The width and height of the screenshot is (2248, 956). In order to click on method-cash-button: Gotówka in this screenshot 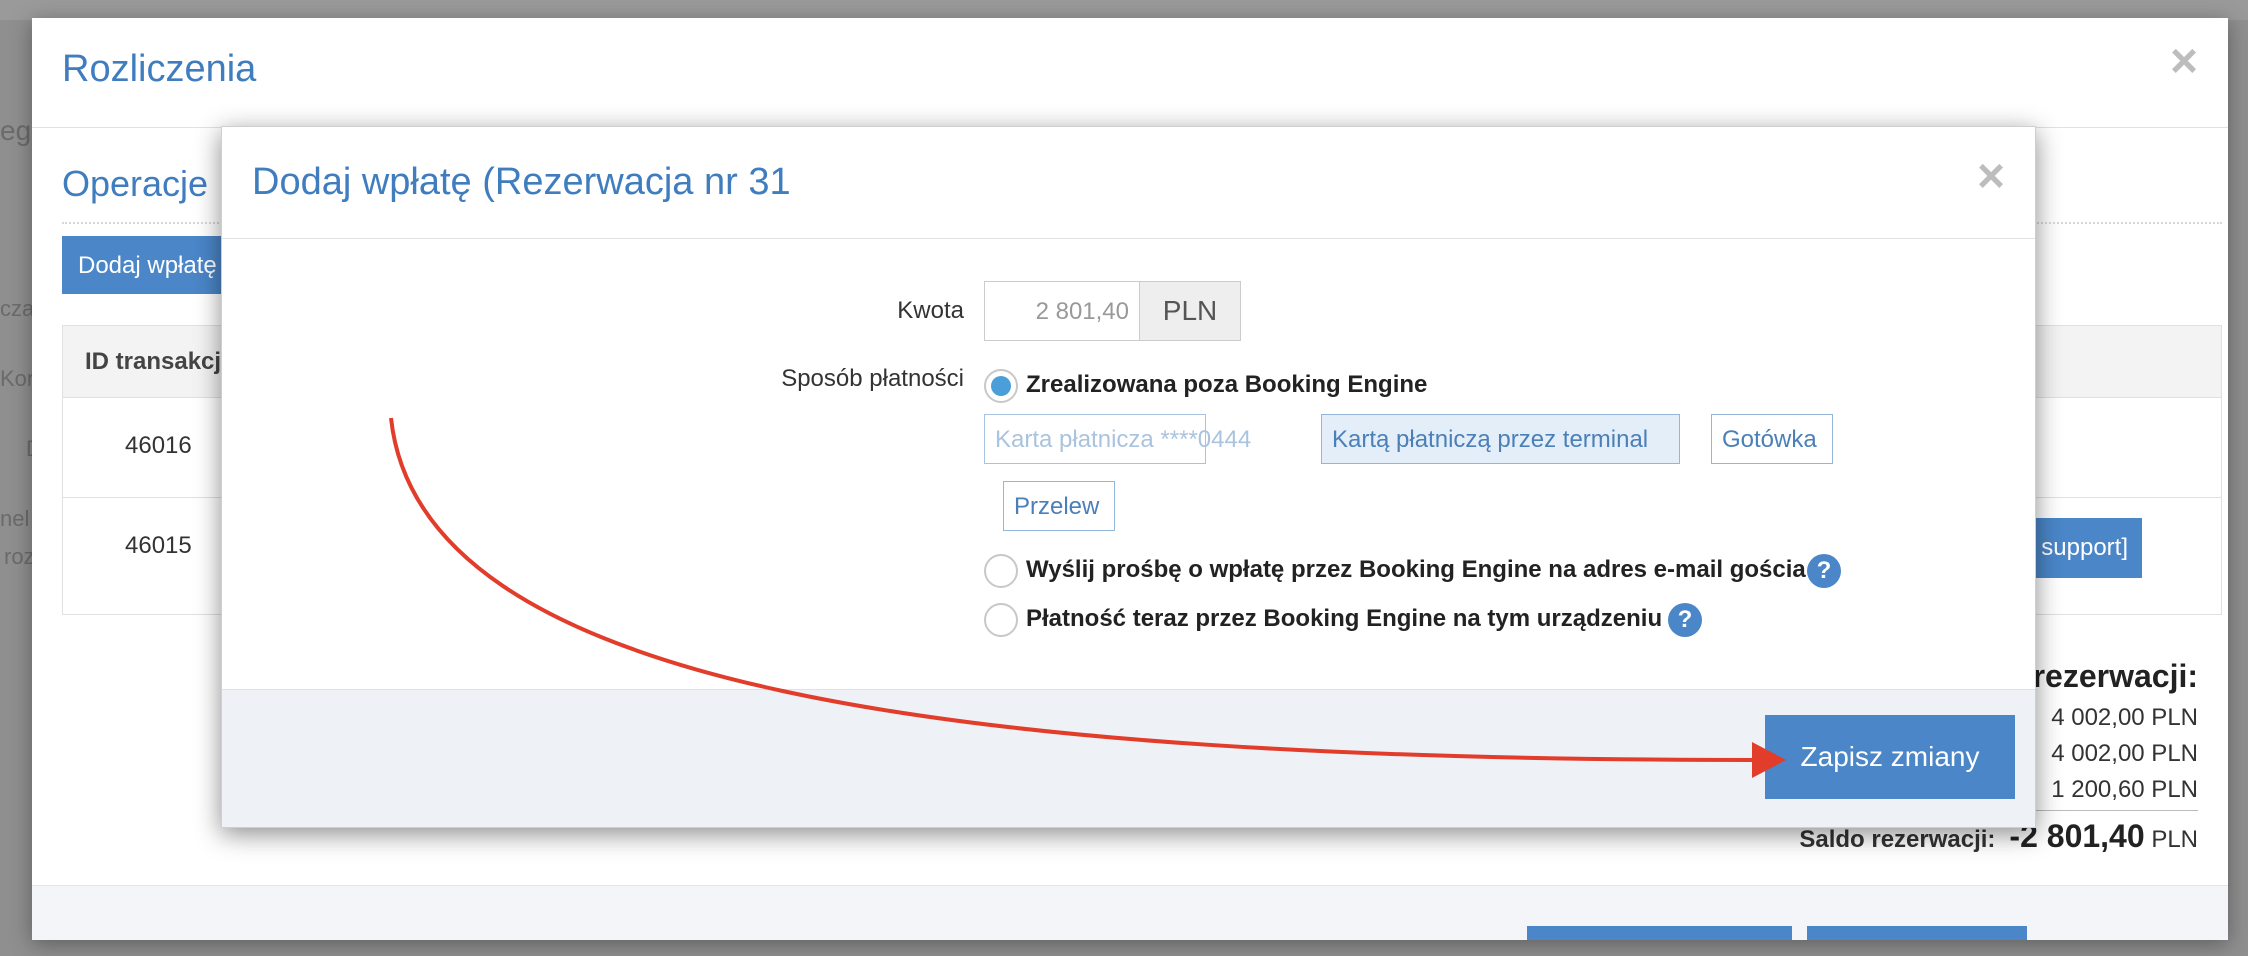, I will do `click(1772, 439)`.